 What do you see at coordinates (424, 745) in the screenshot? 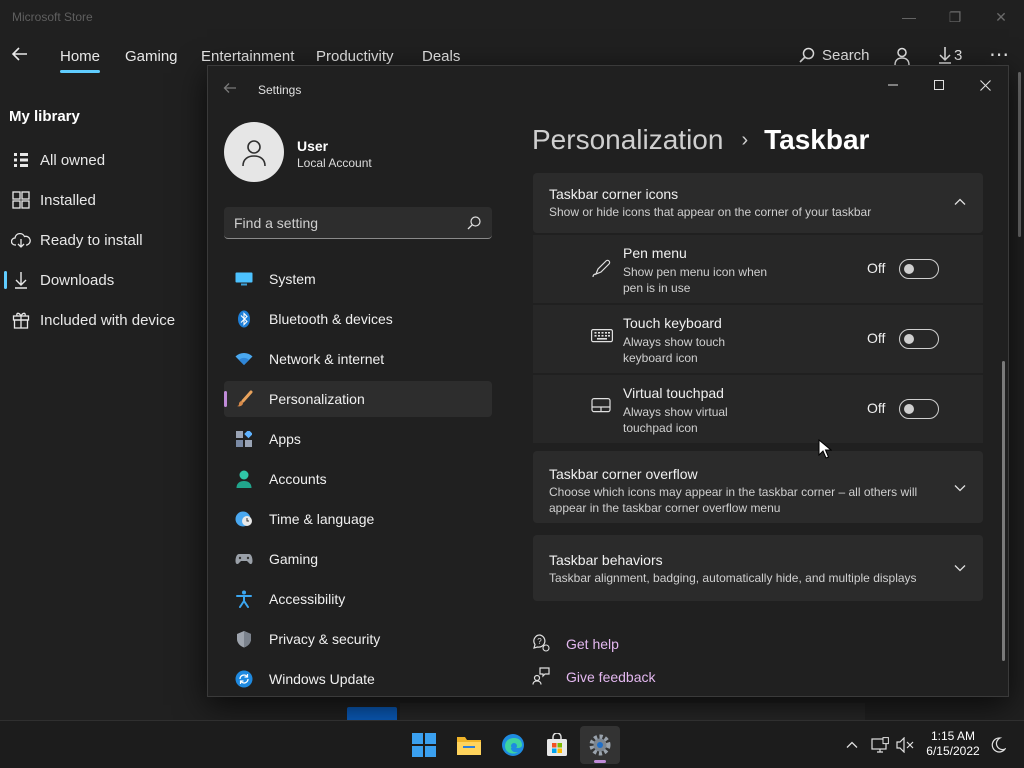
I see `start-button` at bounding box center [424, 745].